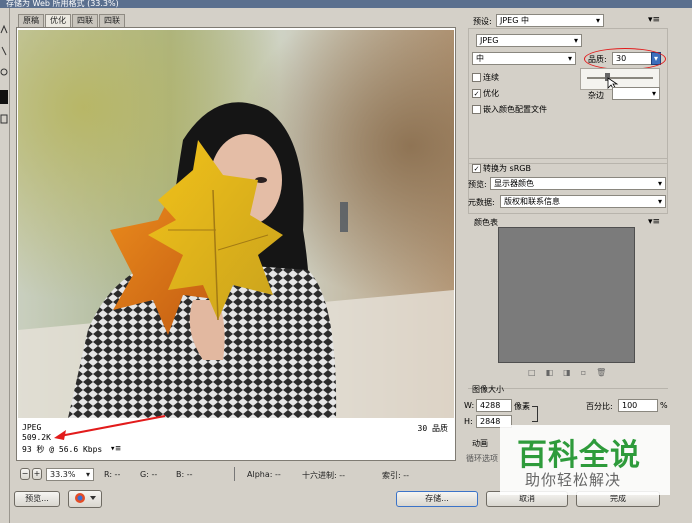 The width and height of the screenshot is (692, 523). Describe the element at coordinates (535, 414) in the screenshot. I see `constrain-link-icon` at that location.